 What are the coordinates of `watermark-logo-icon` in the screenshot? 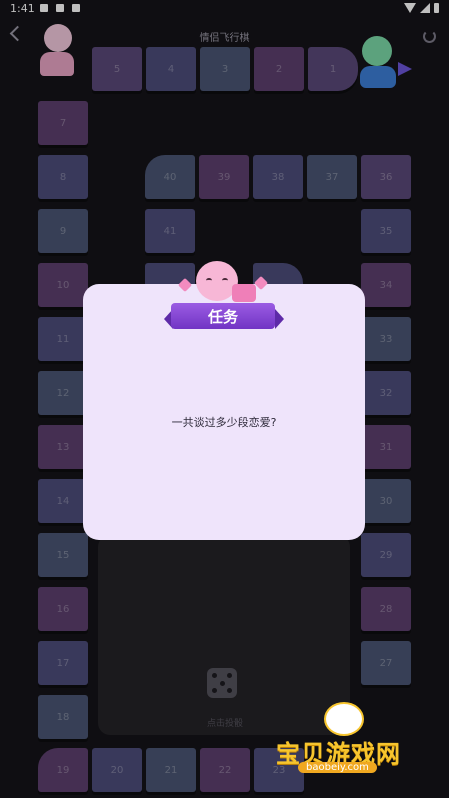 It's located at (344, 719).